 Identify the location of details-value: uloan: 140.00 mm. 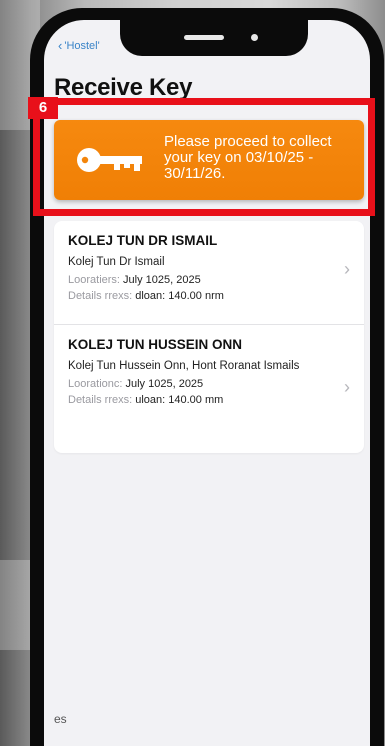
(179, 400).